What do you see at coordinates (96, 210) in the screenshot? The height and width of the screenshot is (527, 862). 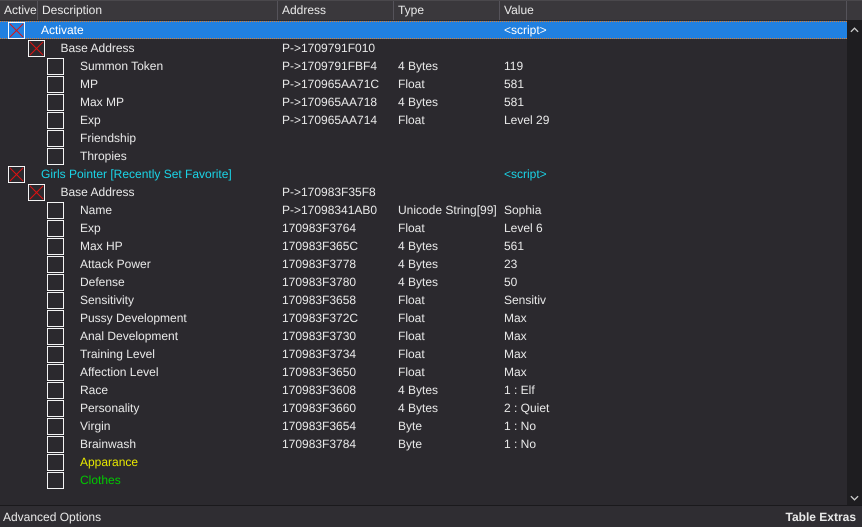 I see `description-text: Name` at bounding box center [96, 210].